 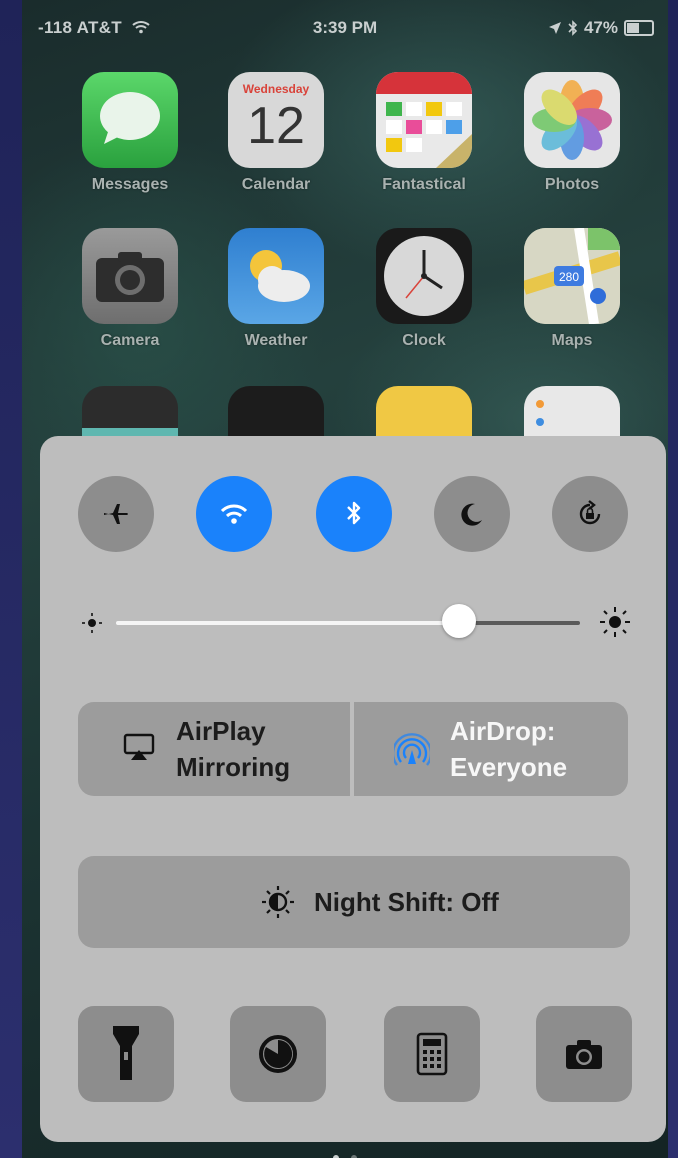 I want to click on moon-icon, so click(x=471, y=514).